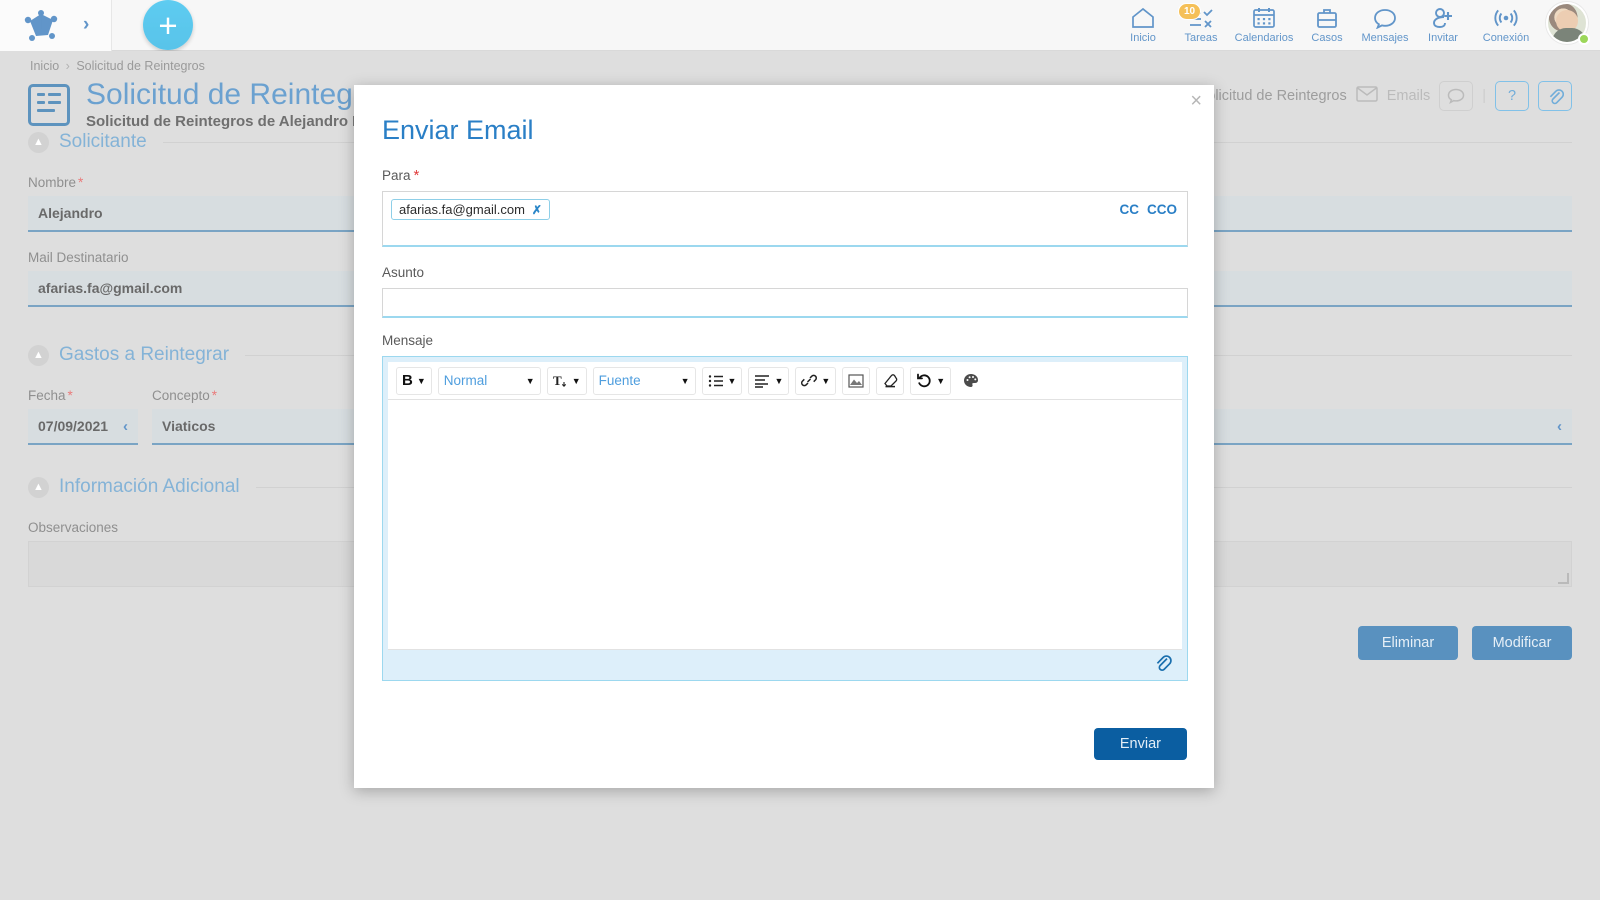  I want to click on label-para-text: Para, so click(396, 175).